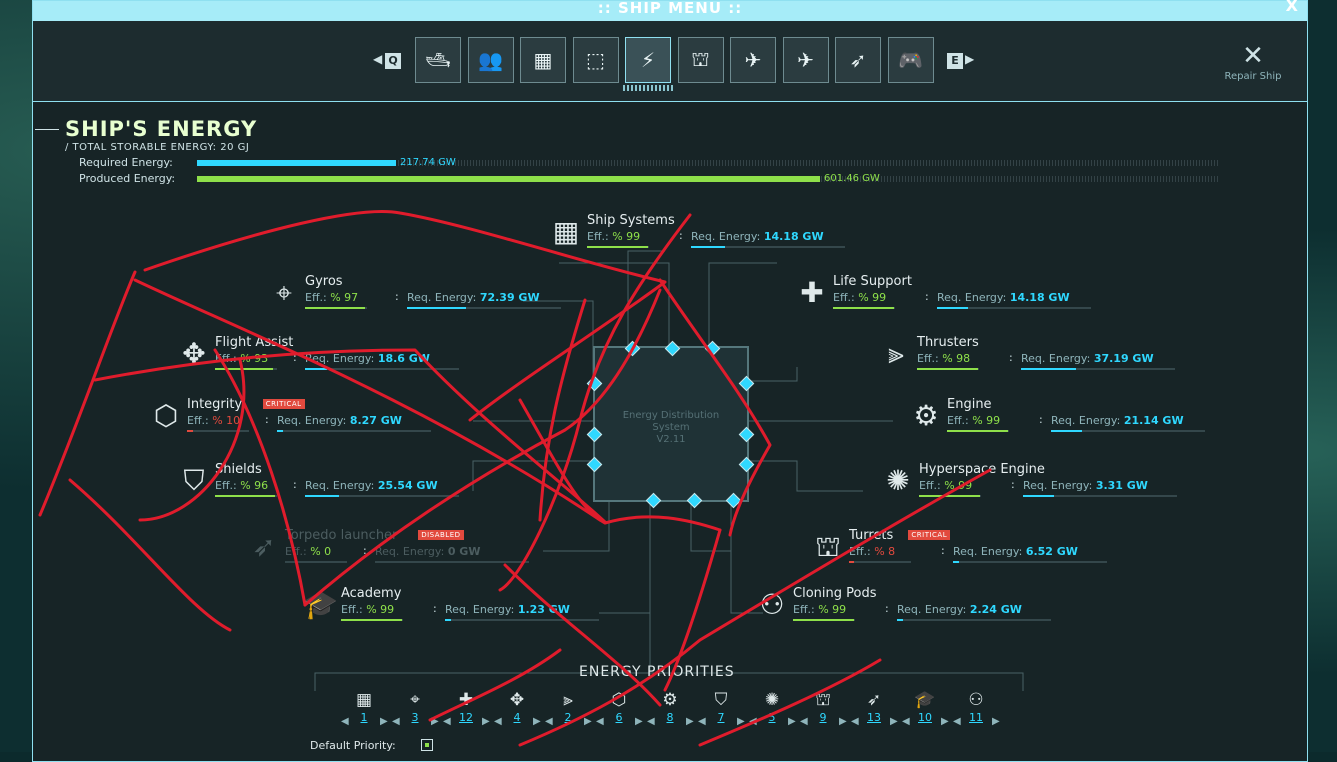  Describe the element at coordinates (619, 700) in the screenshot. I see `cube-icon: ⬡` at that location.